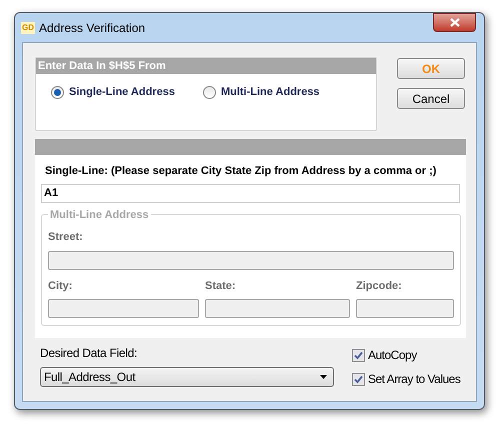 The width and height of the screenshot is (499, 427). I want to click on dropdown: Full_Address_Out, so click(187, 377).